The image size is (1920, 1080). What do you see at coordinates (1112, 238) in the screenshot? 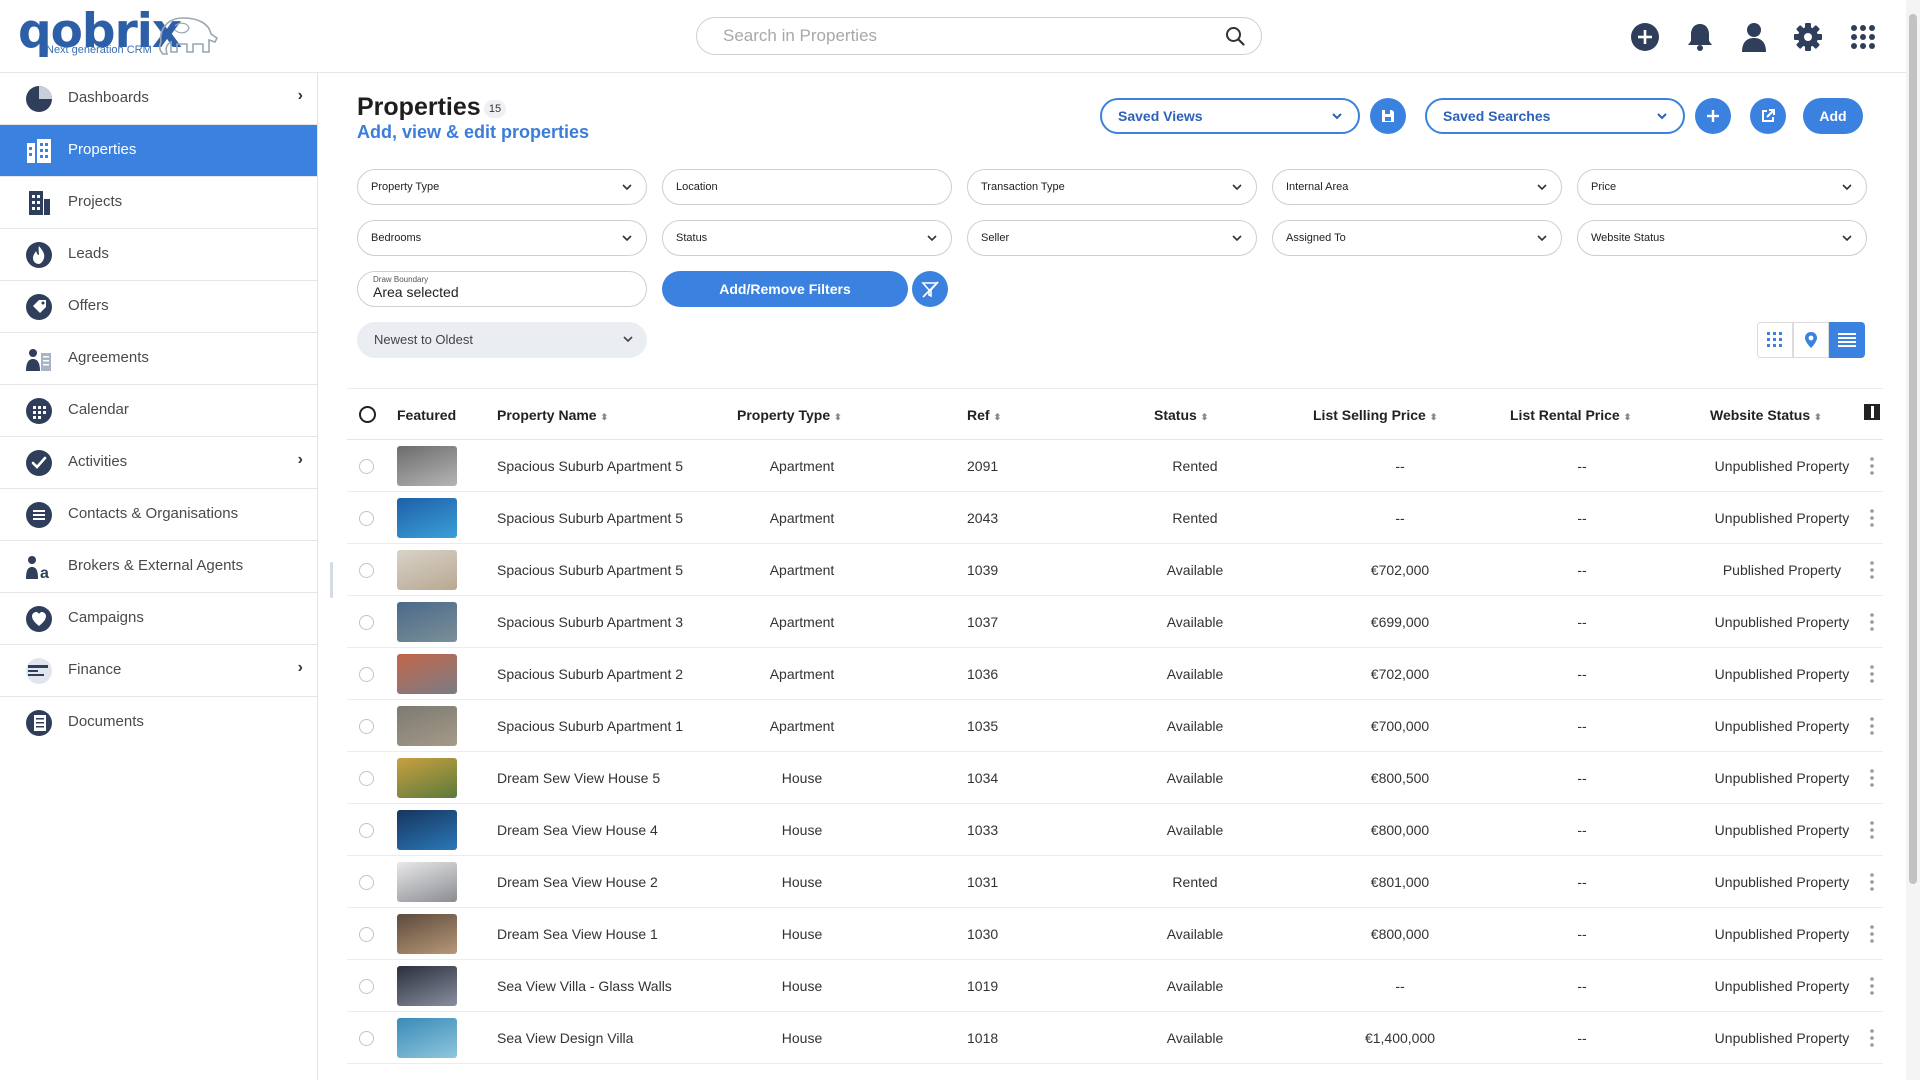
I see `filter-seller: Seller` at bounding box center [1112, 238].